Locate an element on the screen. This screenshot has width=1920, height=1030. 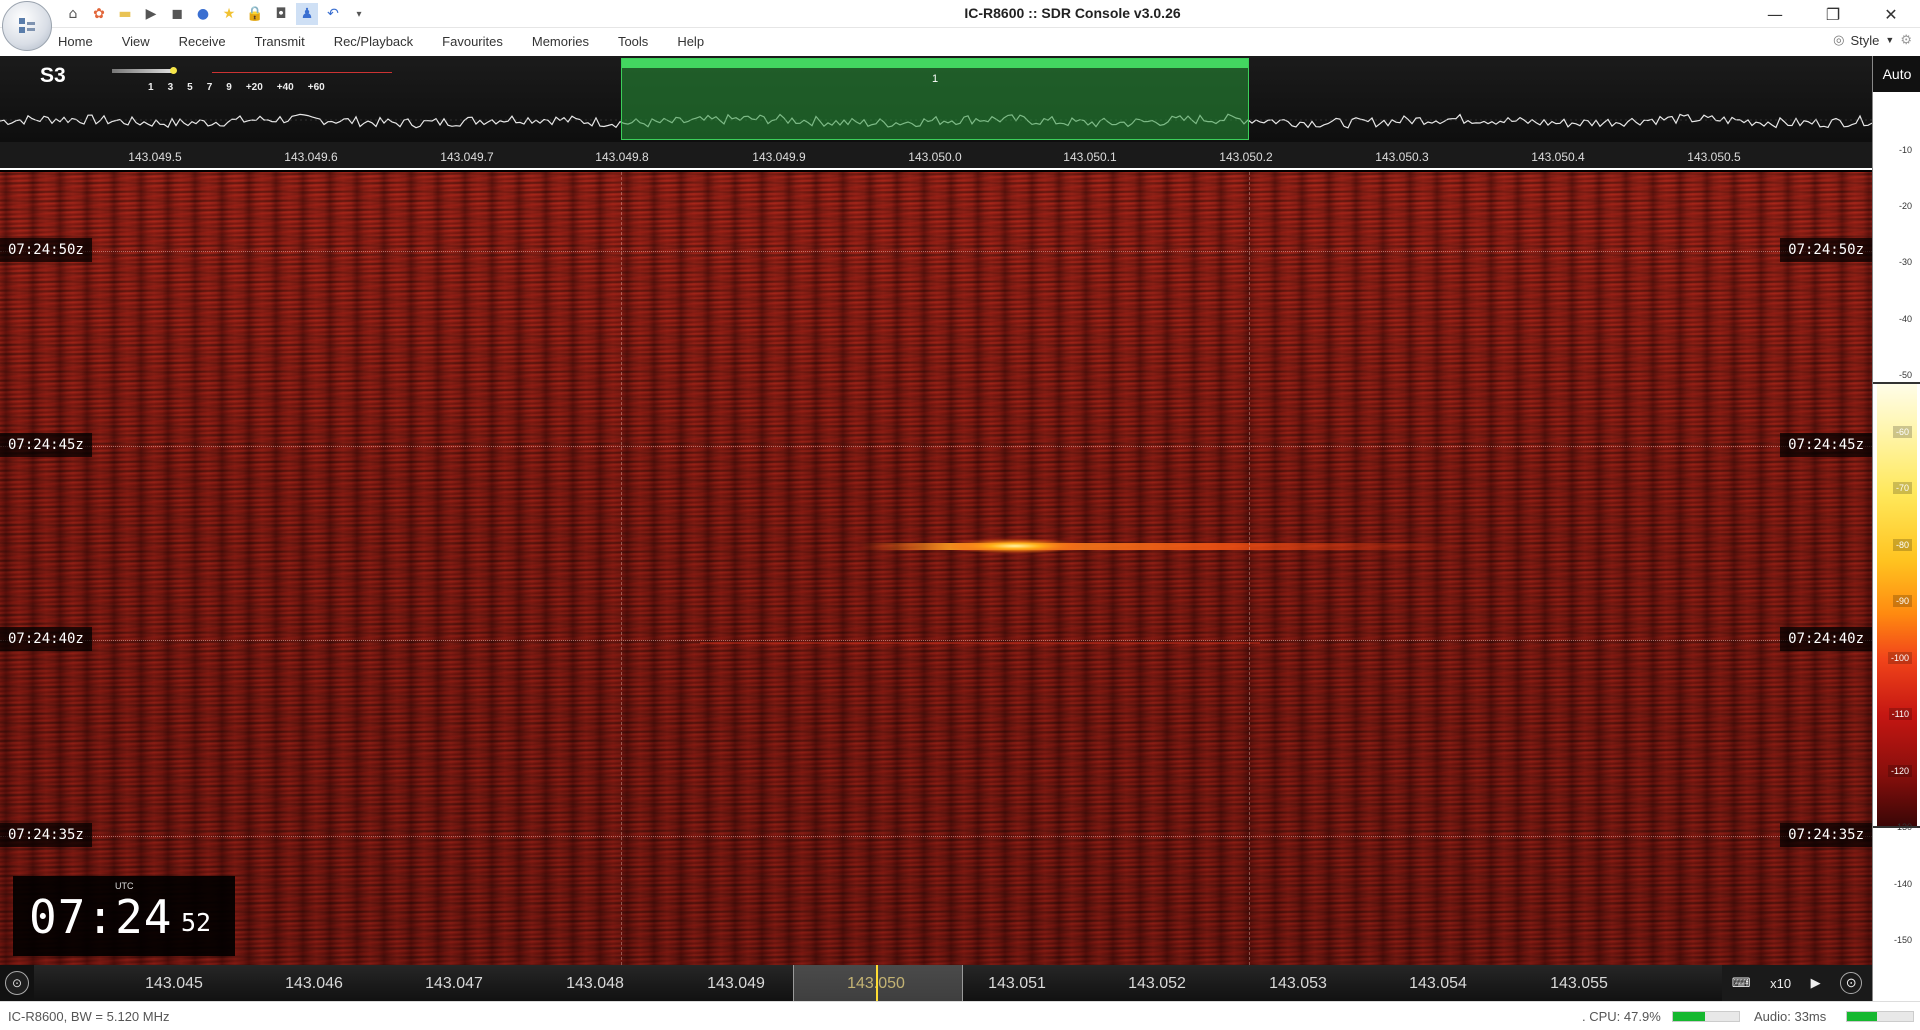
ruler-label: 143.054 is located at coordinates (1438, 983).